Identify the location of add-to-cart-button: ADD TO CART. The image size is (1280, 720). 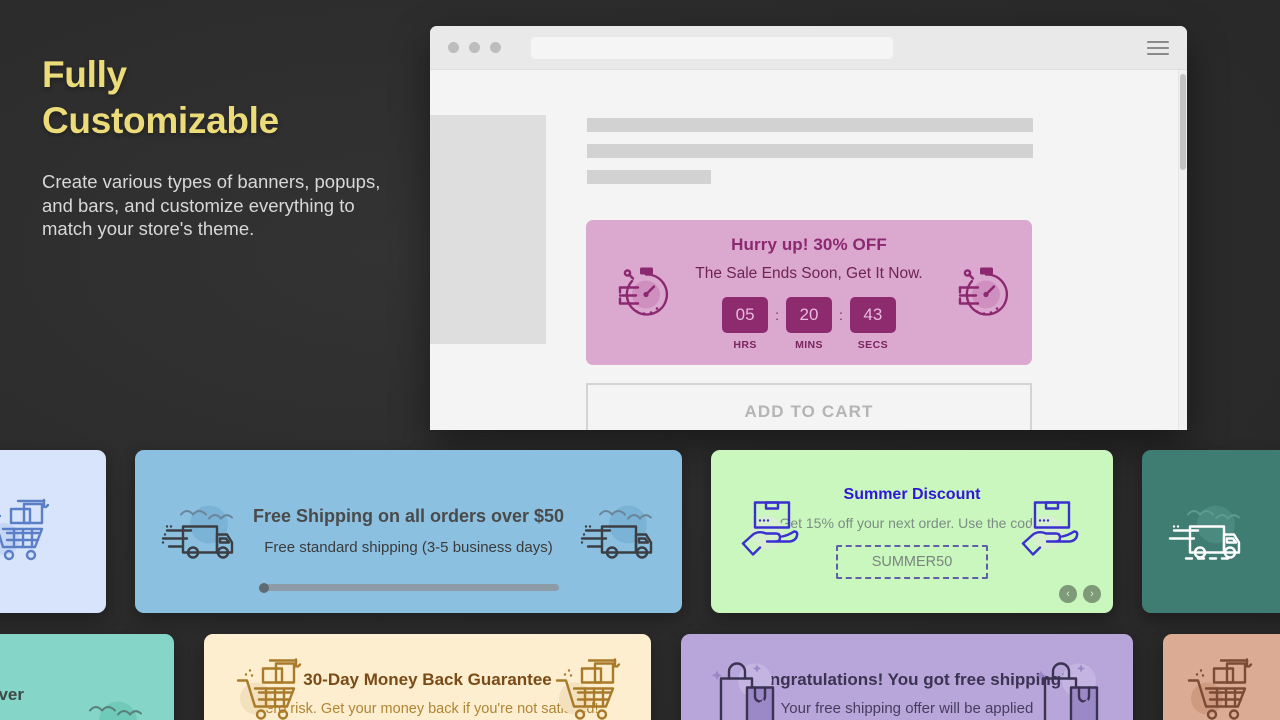
(809, 406).